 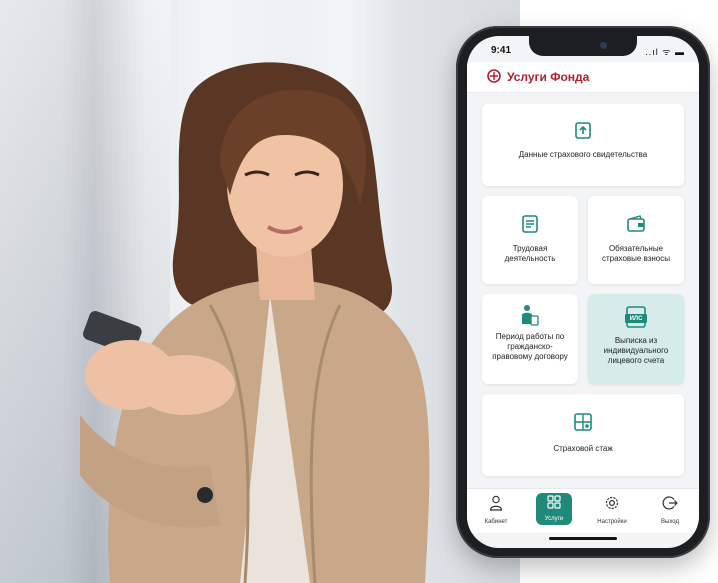 I want to click on tab-cabinet: Кабинет, so click(x=496, y=511).